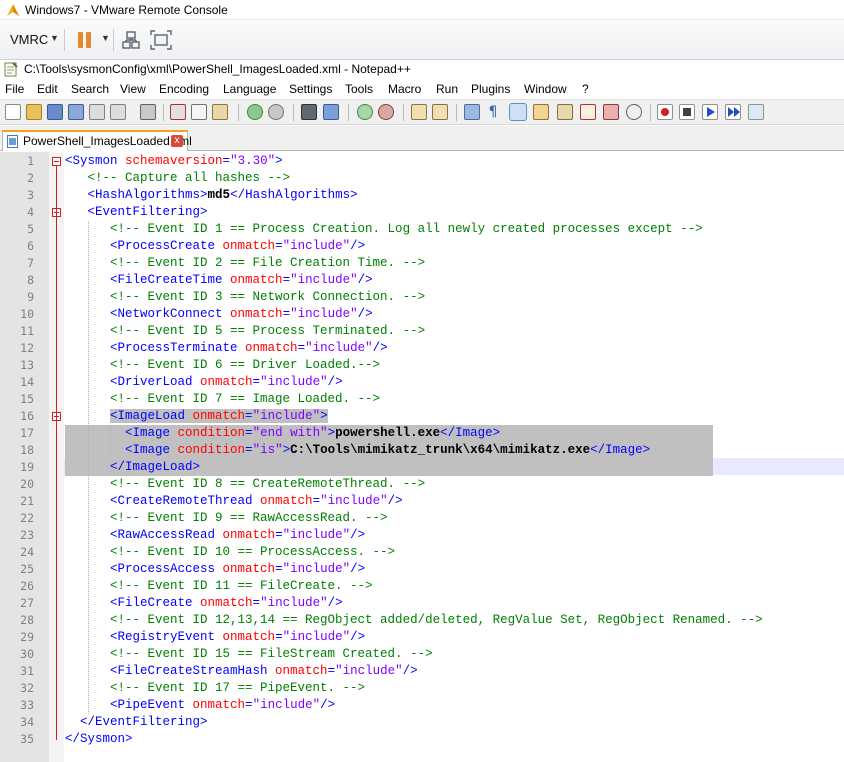 This screenshot has width=844, height=762. What do you see at coordinates (13, 112) in the screenshot?
I see `new-file-icon` at bounding box center [13, 112].